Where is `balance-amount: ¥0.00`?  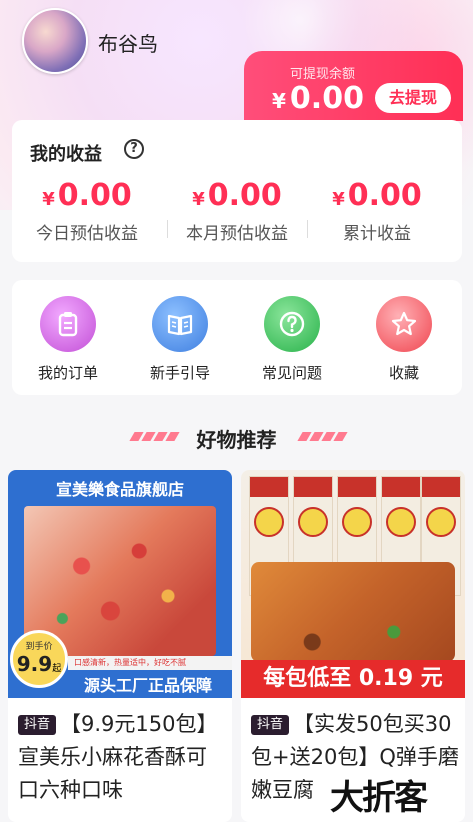 balance-amount: ¥0.00 is located at coordinates (318, 98).